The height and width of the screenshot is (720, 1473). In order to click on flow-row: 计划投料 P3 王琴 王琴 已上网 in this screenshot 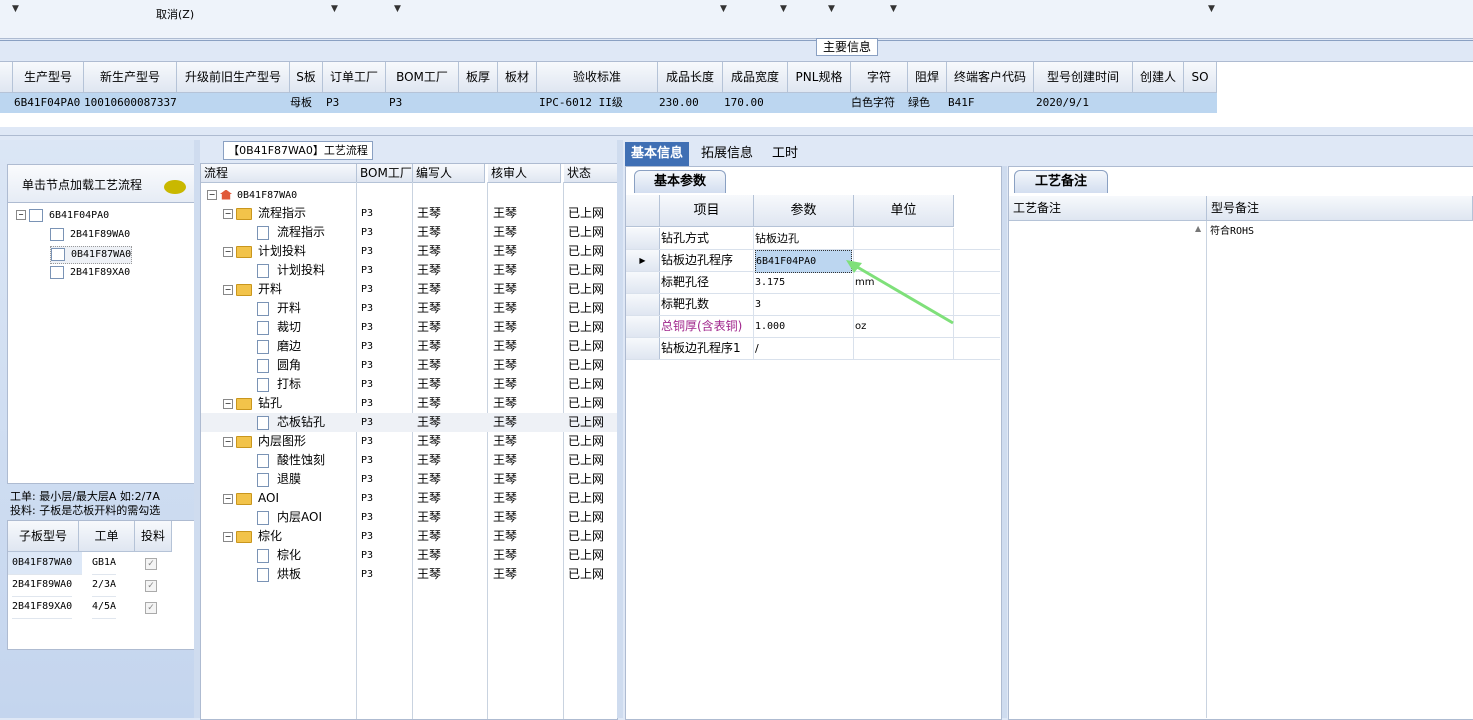, I will do `click(409, 270)`.